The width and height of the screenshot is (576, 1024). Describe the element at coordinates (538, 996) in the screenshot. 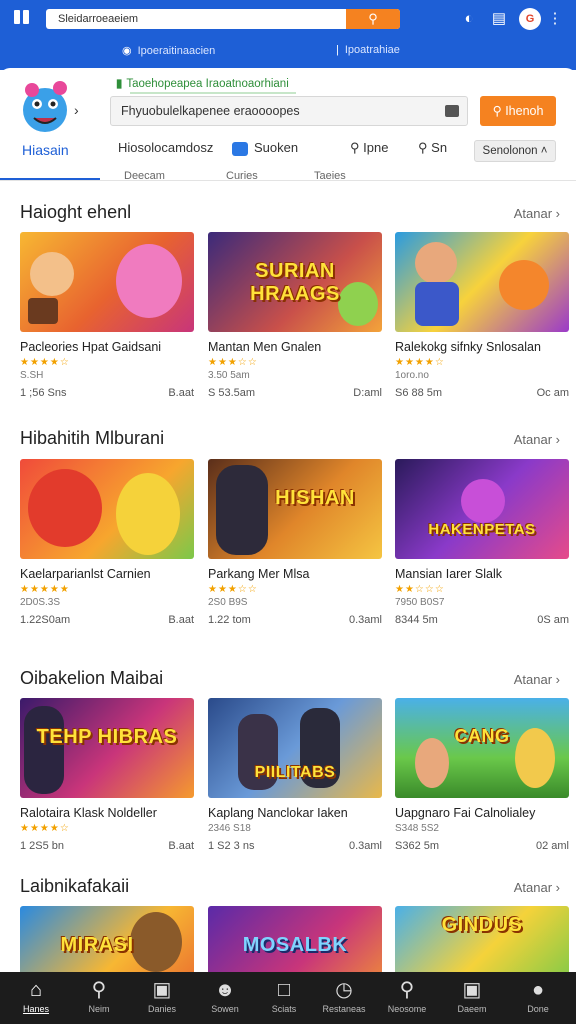

I see `bottom-nav-account: ● Done` at that location.